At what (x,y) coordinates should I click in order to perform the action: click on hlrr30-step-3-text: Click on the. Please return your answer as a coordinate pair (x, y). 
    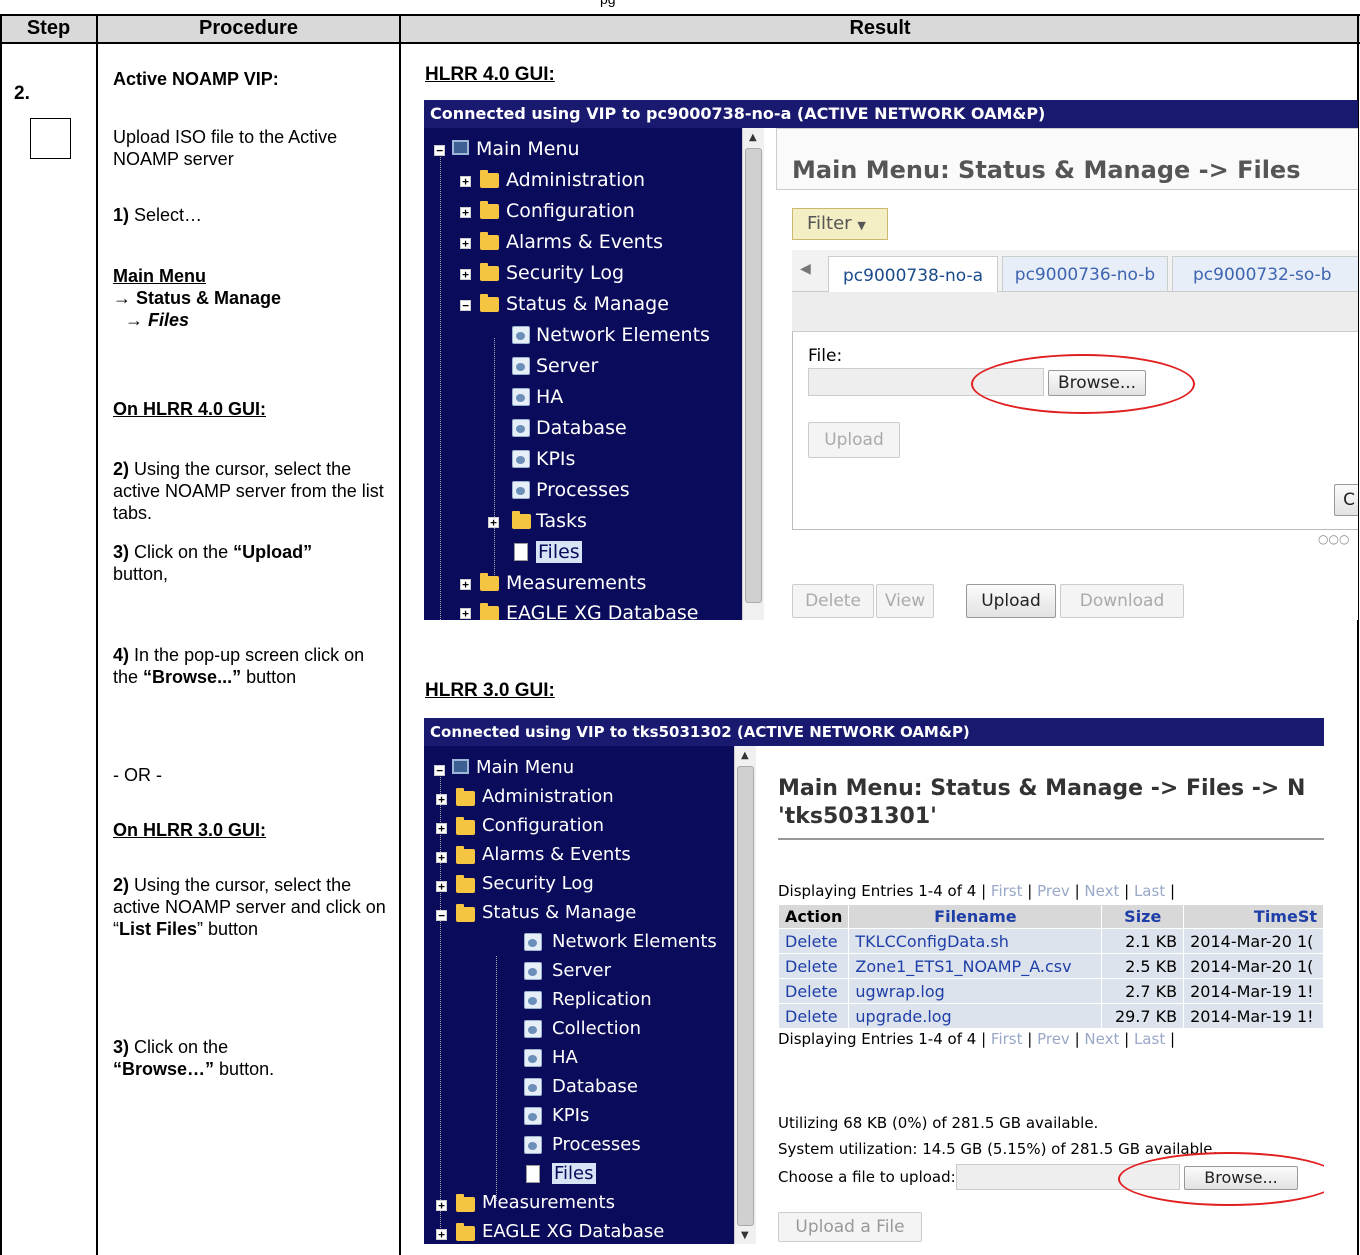
    Looking at the image, I should click on (181, 1047).